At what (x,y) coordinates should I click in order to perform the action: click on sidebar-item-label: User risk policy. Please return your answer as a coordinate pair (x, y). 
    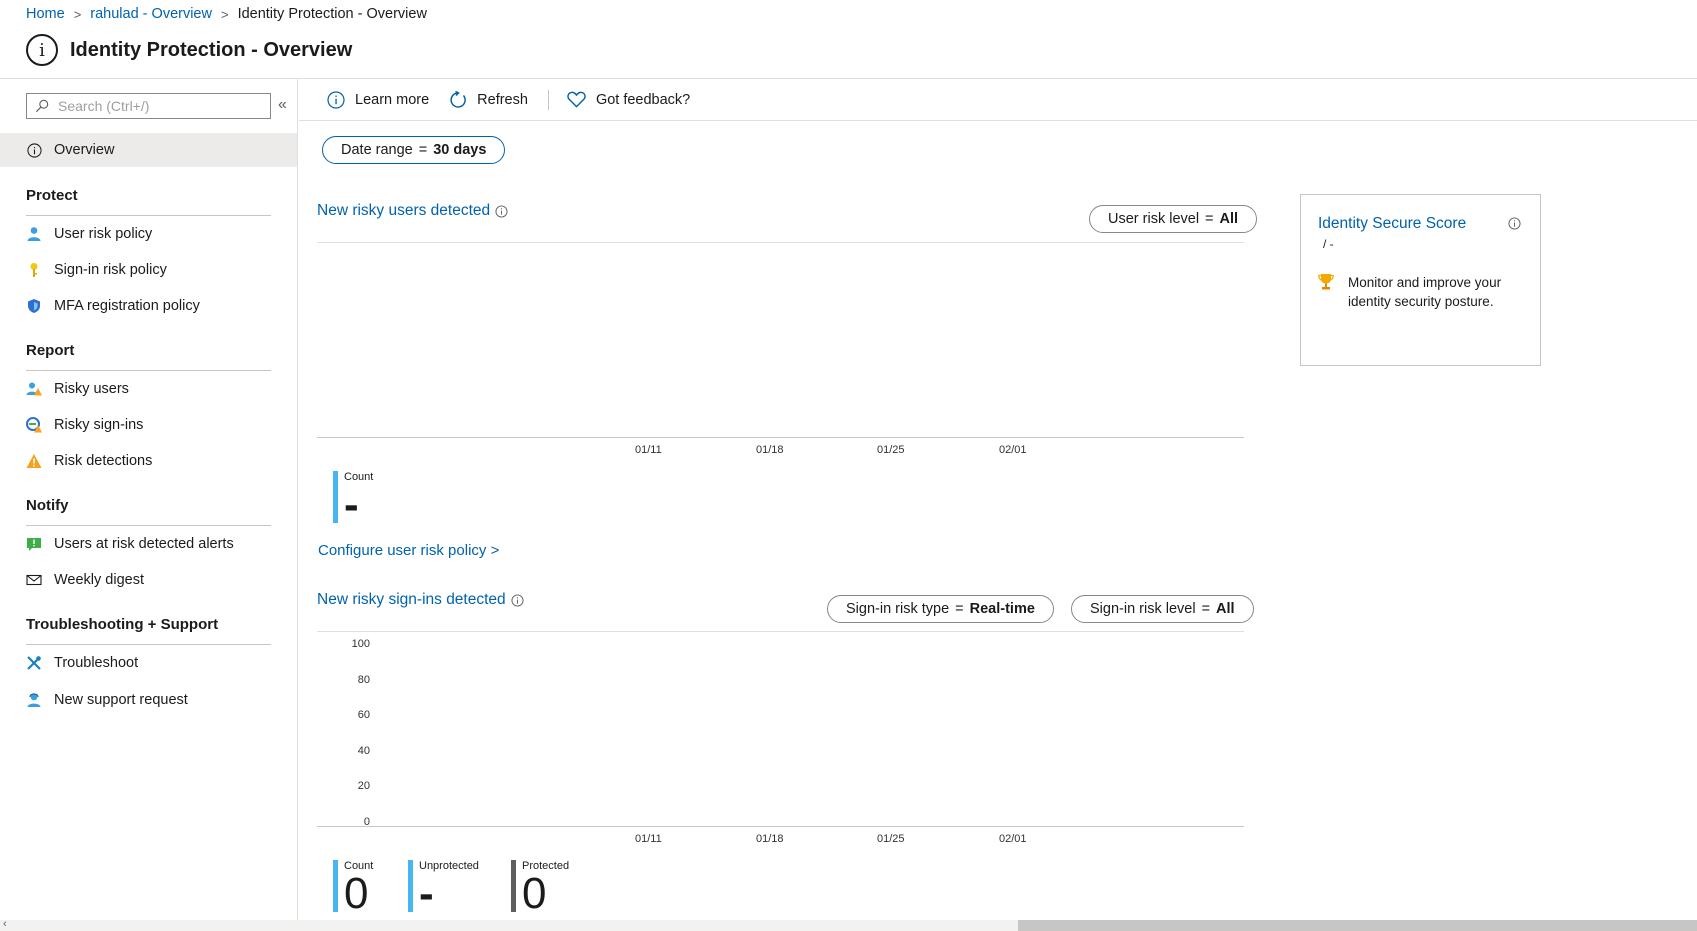
    Looking at the image, I should click on (103, 234).